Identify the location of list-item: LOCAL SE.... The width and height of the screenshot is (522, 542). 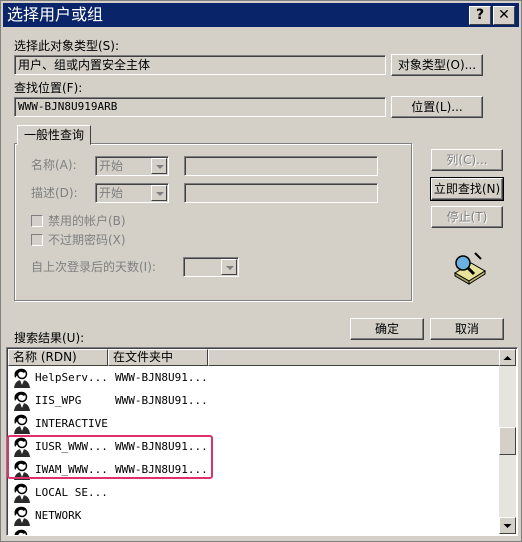
(253, 492).